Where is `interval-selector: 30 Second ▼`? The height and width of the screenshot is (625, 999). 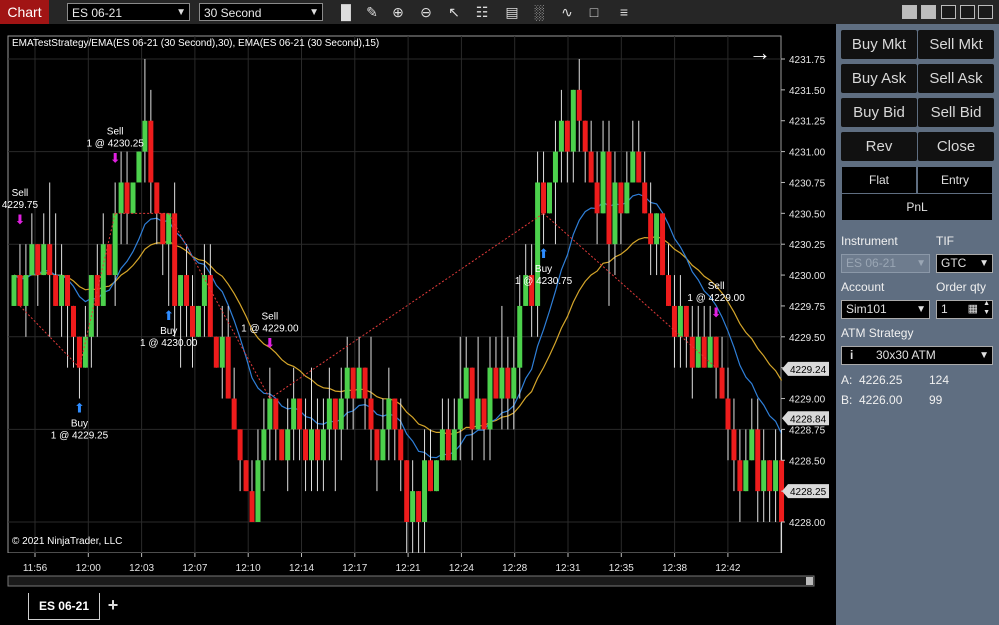
interval-selector: 30 Second ▼ is located at coordinates (261, 12).